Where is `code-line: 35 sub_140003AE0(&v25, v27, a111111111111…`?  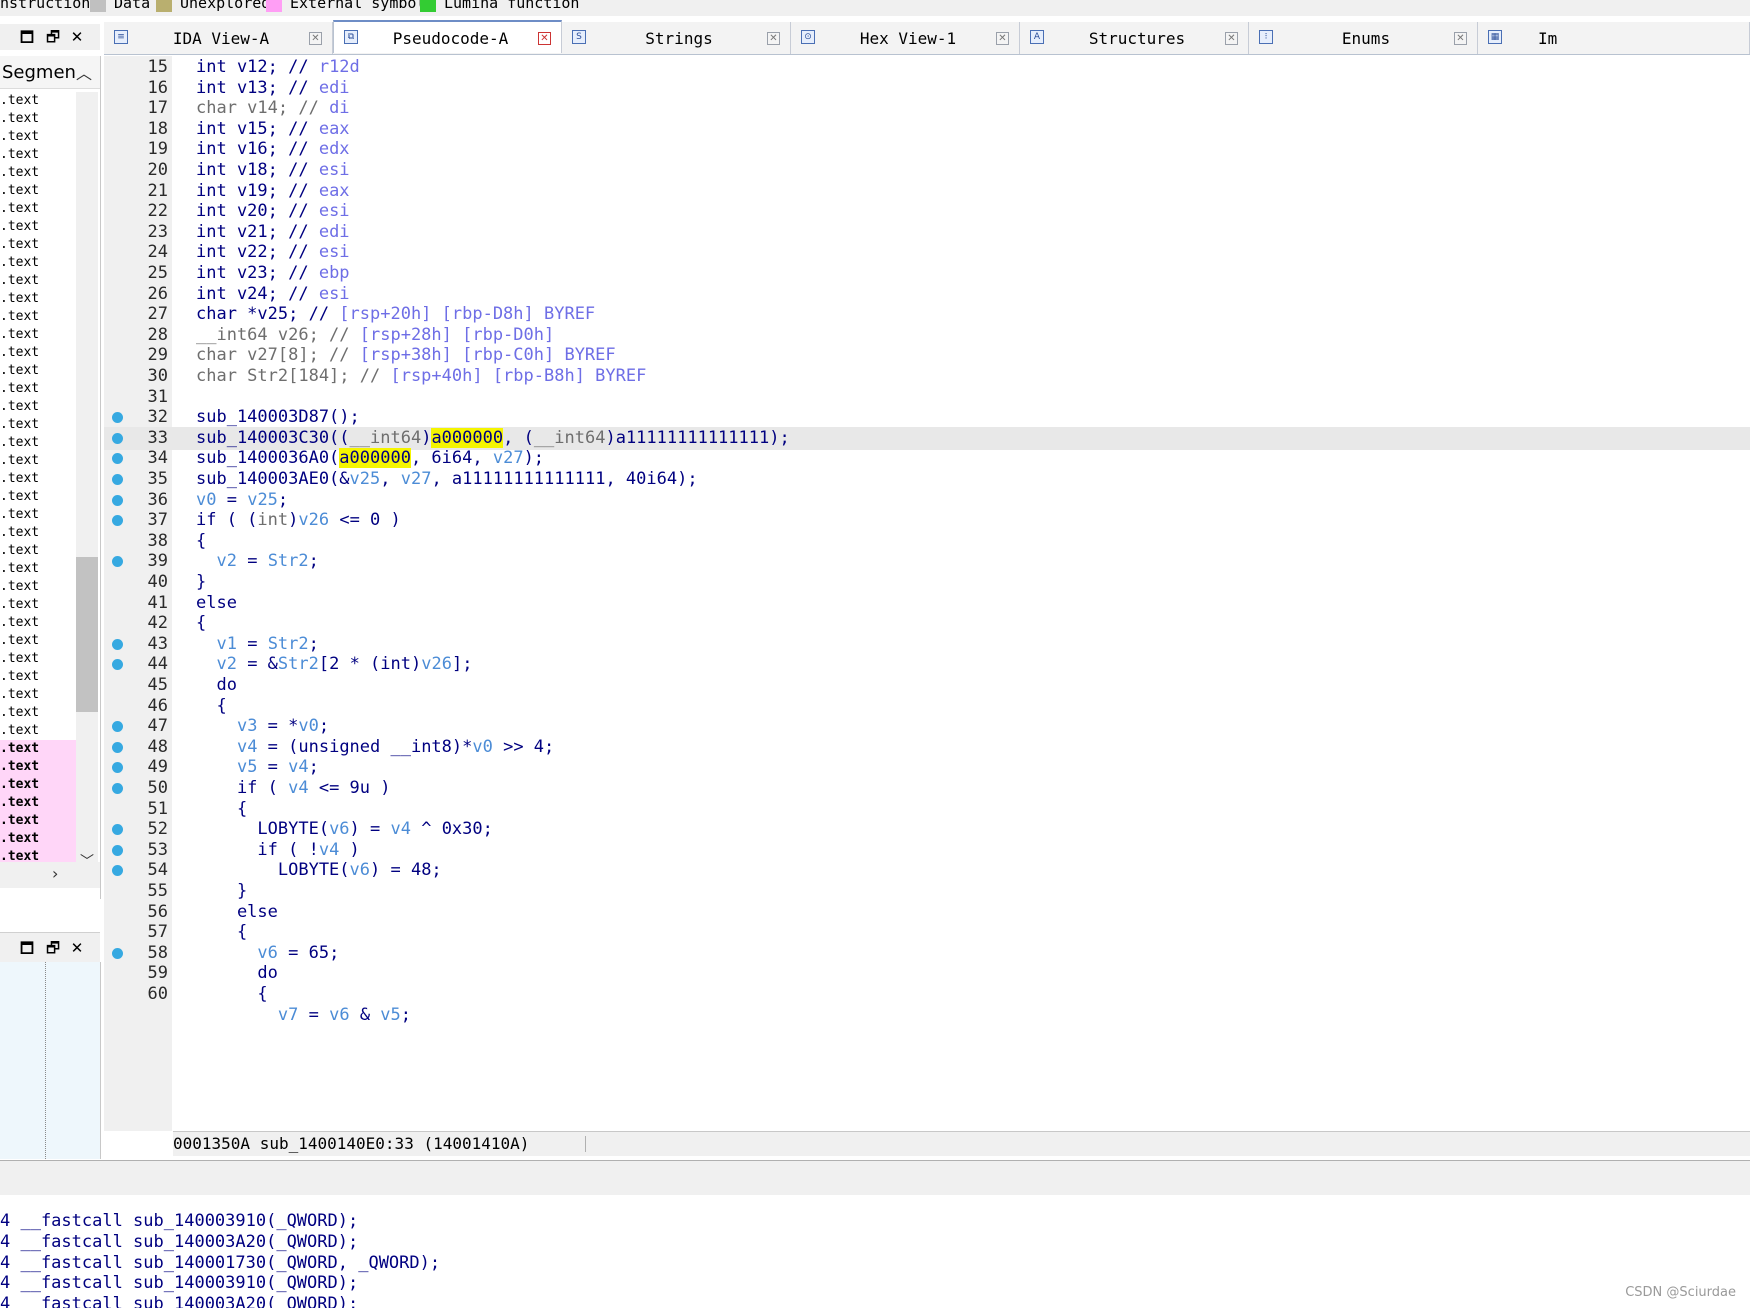 code-line: 35 sub_140003AE0(&v25, v27, a111111111111… is located at coordinates (927, 479).